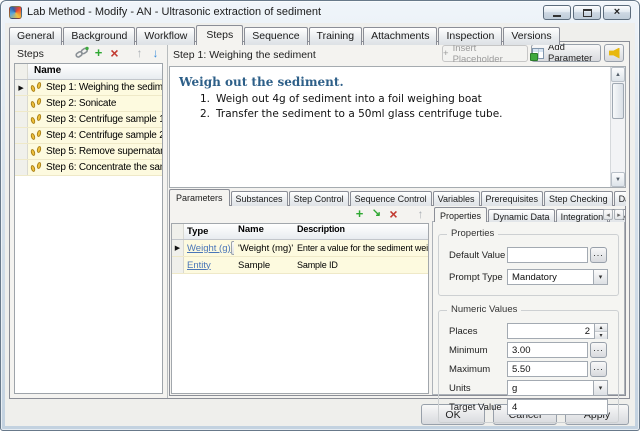 Image resolution: width=640 pixels, height=431 pixels. Describe the element at coordinates (251, 229) in the screenshot. I see `name-column-header: Name` at that location.